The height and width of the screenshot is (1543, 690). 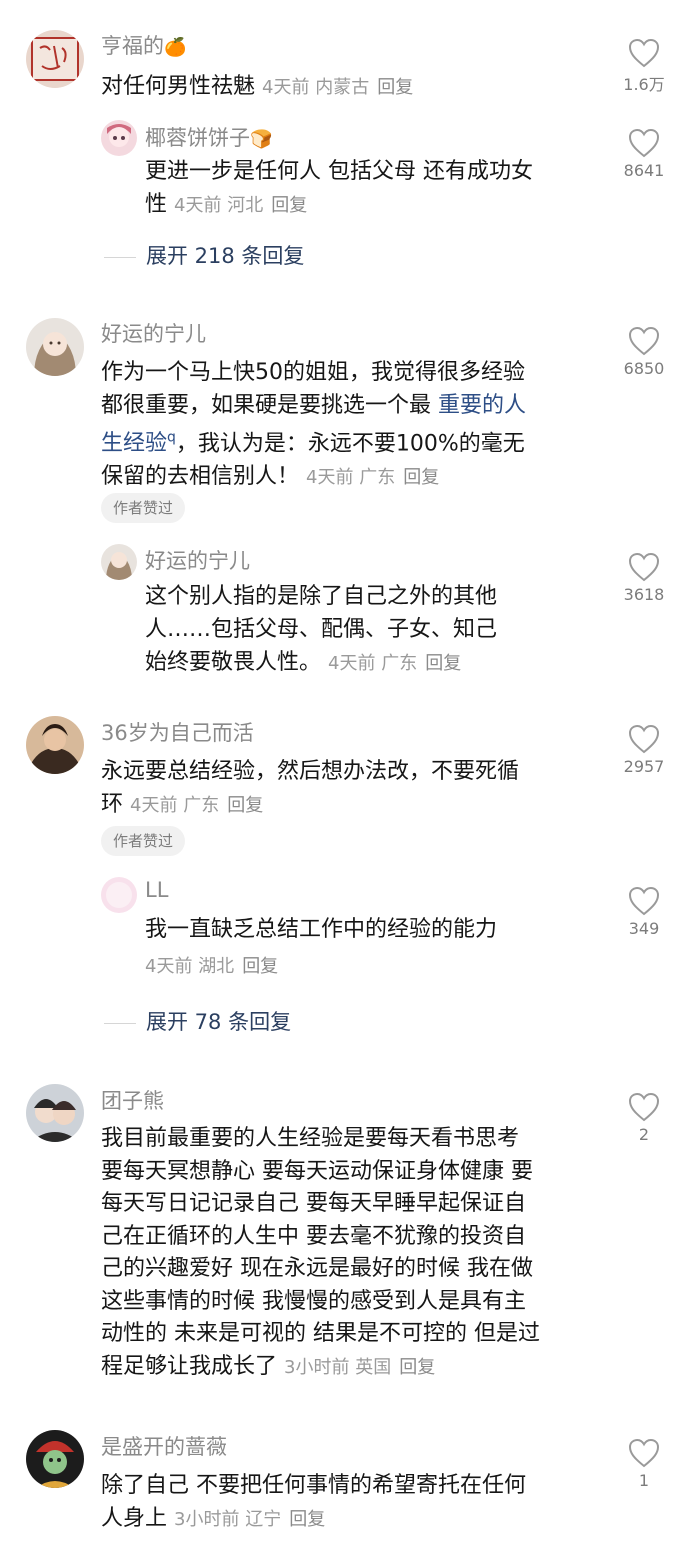 I want to click on like-button: 8641, so click(x=644, y=154).